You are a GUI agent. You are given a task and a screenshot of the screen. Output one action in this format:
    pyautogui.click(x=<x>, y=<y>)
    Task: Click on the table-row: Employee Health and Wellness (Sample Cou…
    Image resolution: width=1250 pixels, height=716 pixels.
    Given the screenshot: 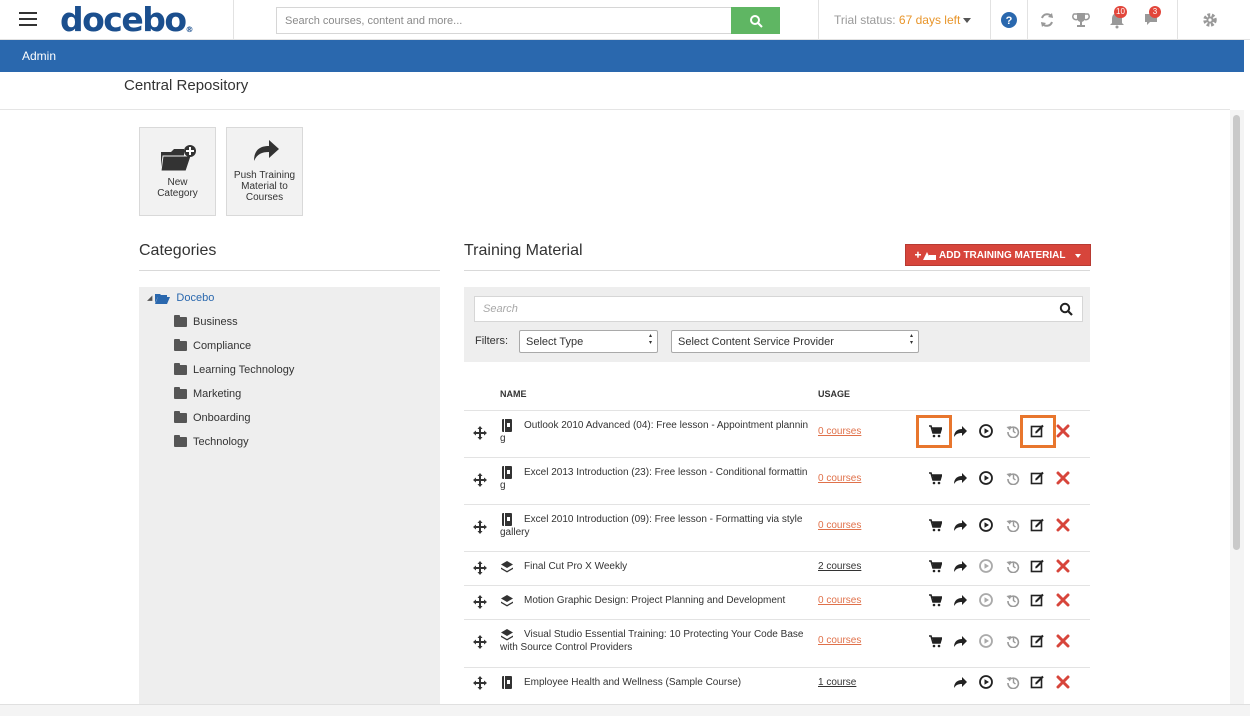 What is the action you would take?
    pyautogui.click(x=777, y=685)
    